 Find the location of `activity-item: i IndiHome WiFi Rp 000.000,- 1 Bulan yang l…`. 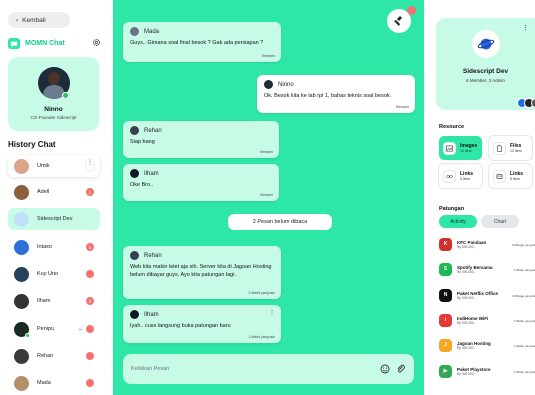

activity-item: i IndiHome WiFi Rp 000.000,- 1 Bulan yang l… is located at coordinates (487, 320).